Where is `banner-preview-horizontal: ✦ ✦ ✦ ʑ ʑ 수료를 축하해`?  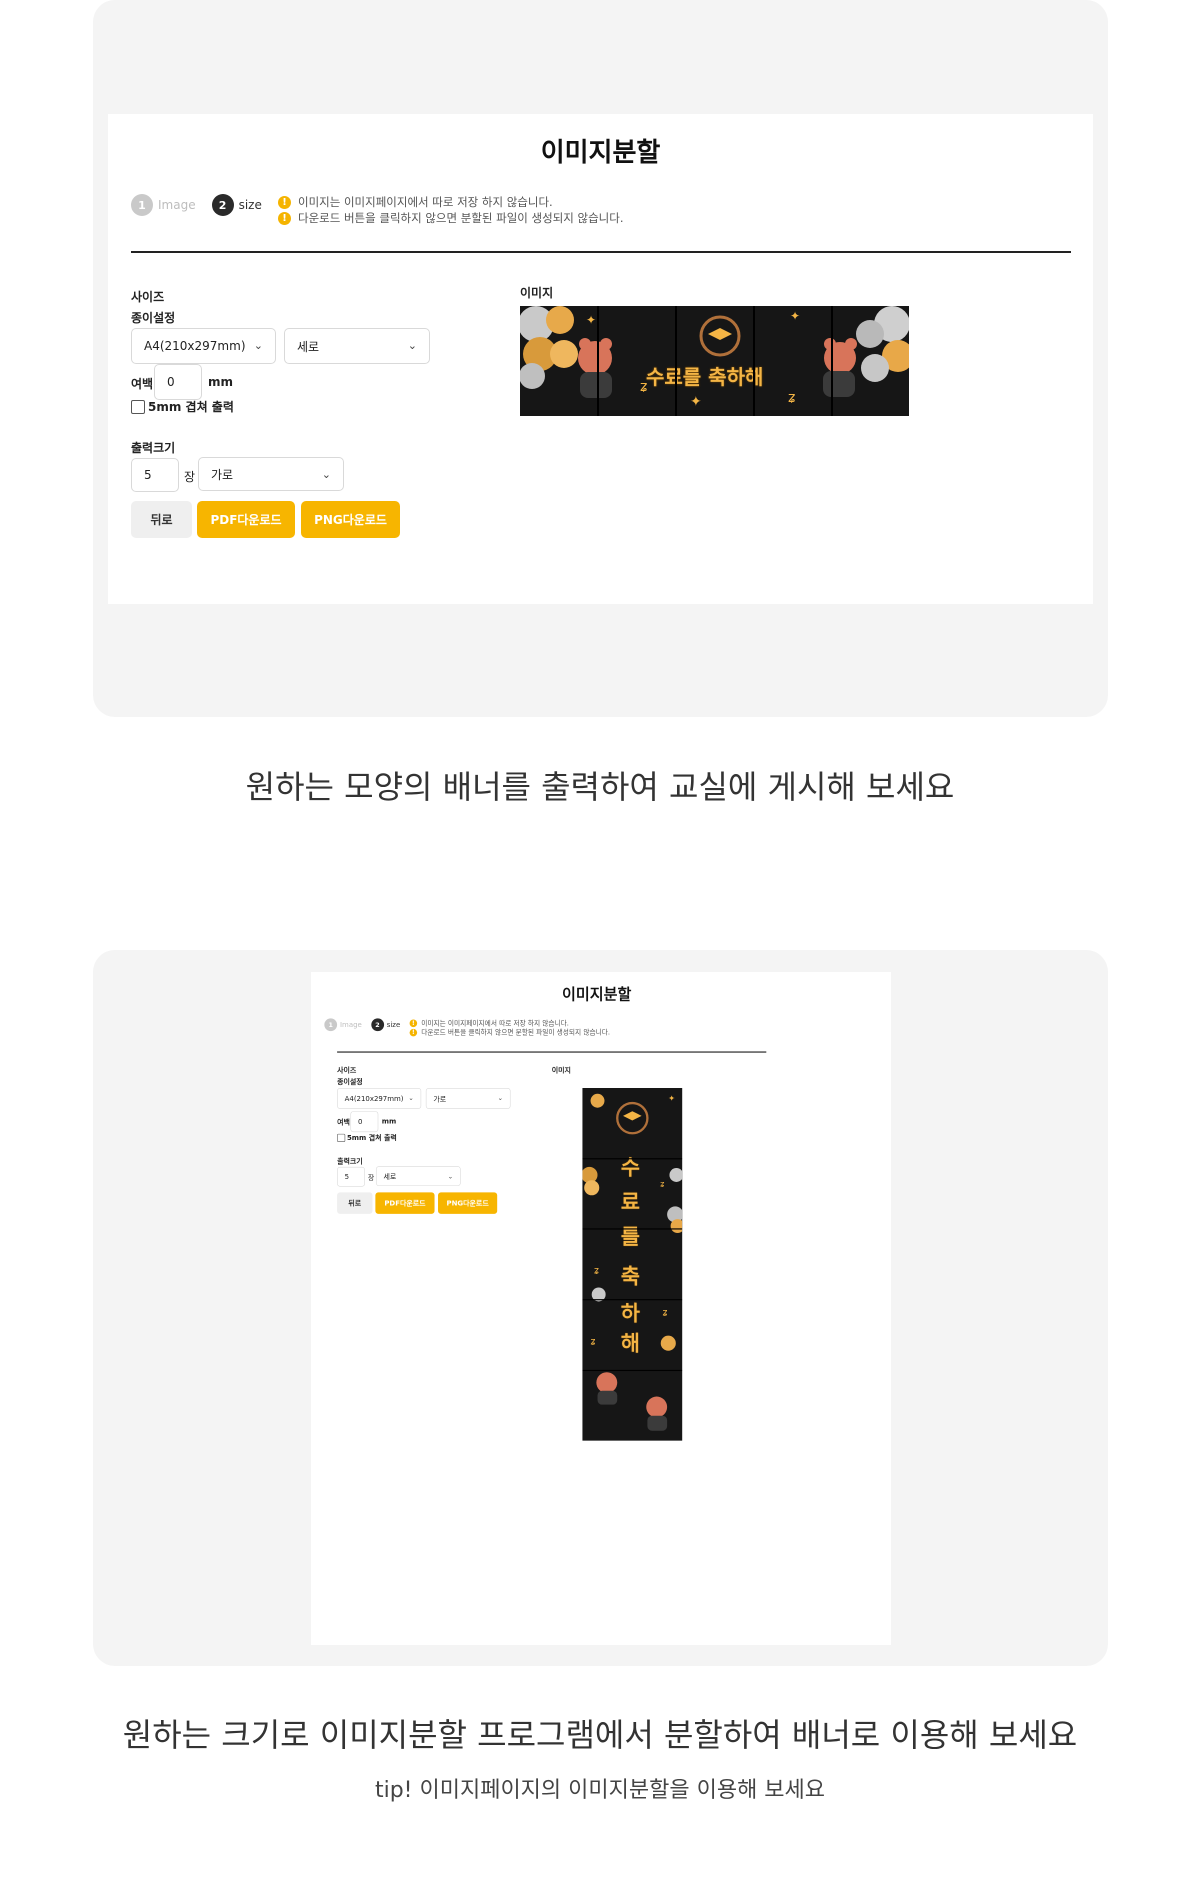 banner-preview-horizontal: ✦ ✦ ✦ ʑ ʑ 수료를 축하해 is located at coordinates (714, 361).